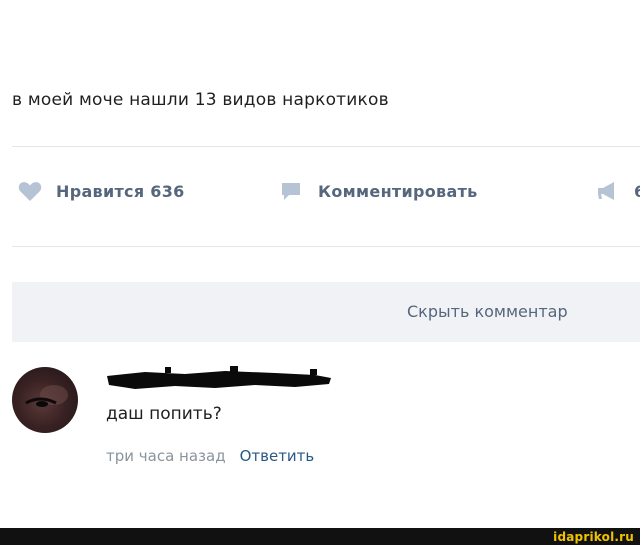 This screenshot has width=640, height=545. What do you see at coordinates (326, 312) in the screenshot?
I see `hide-comments-bar: Скрыть комментар` at bounding box center [326, 312].